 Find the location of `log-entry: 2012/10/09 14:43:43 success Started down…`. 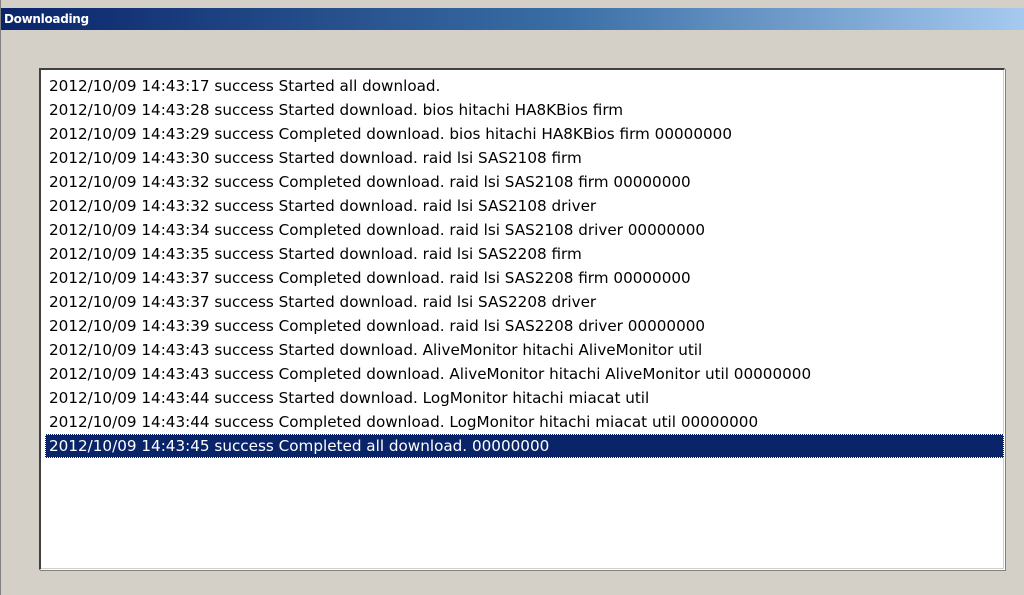

log-entry: 2012/10/09 14:43:43 success Started down… is located at coordinates (524, 350).